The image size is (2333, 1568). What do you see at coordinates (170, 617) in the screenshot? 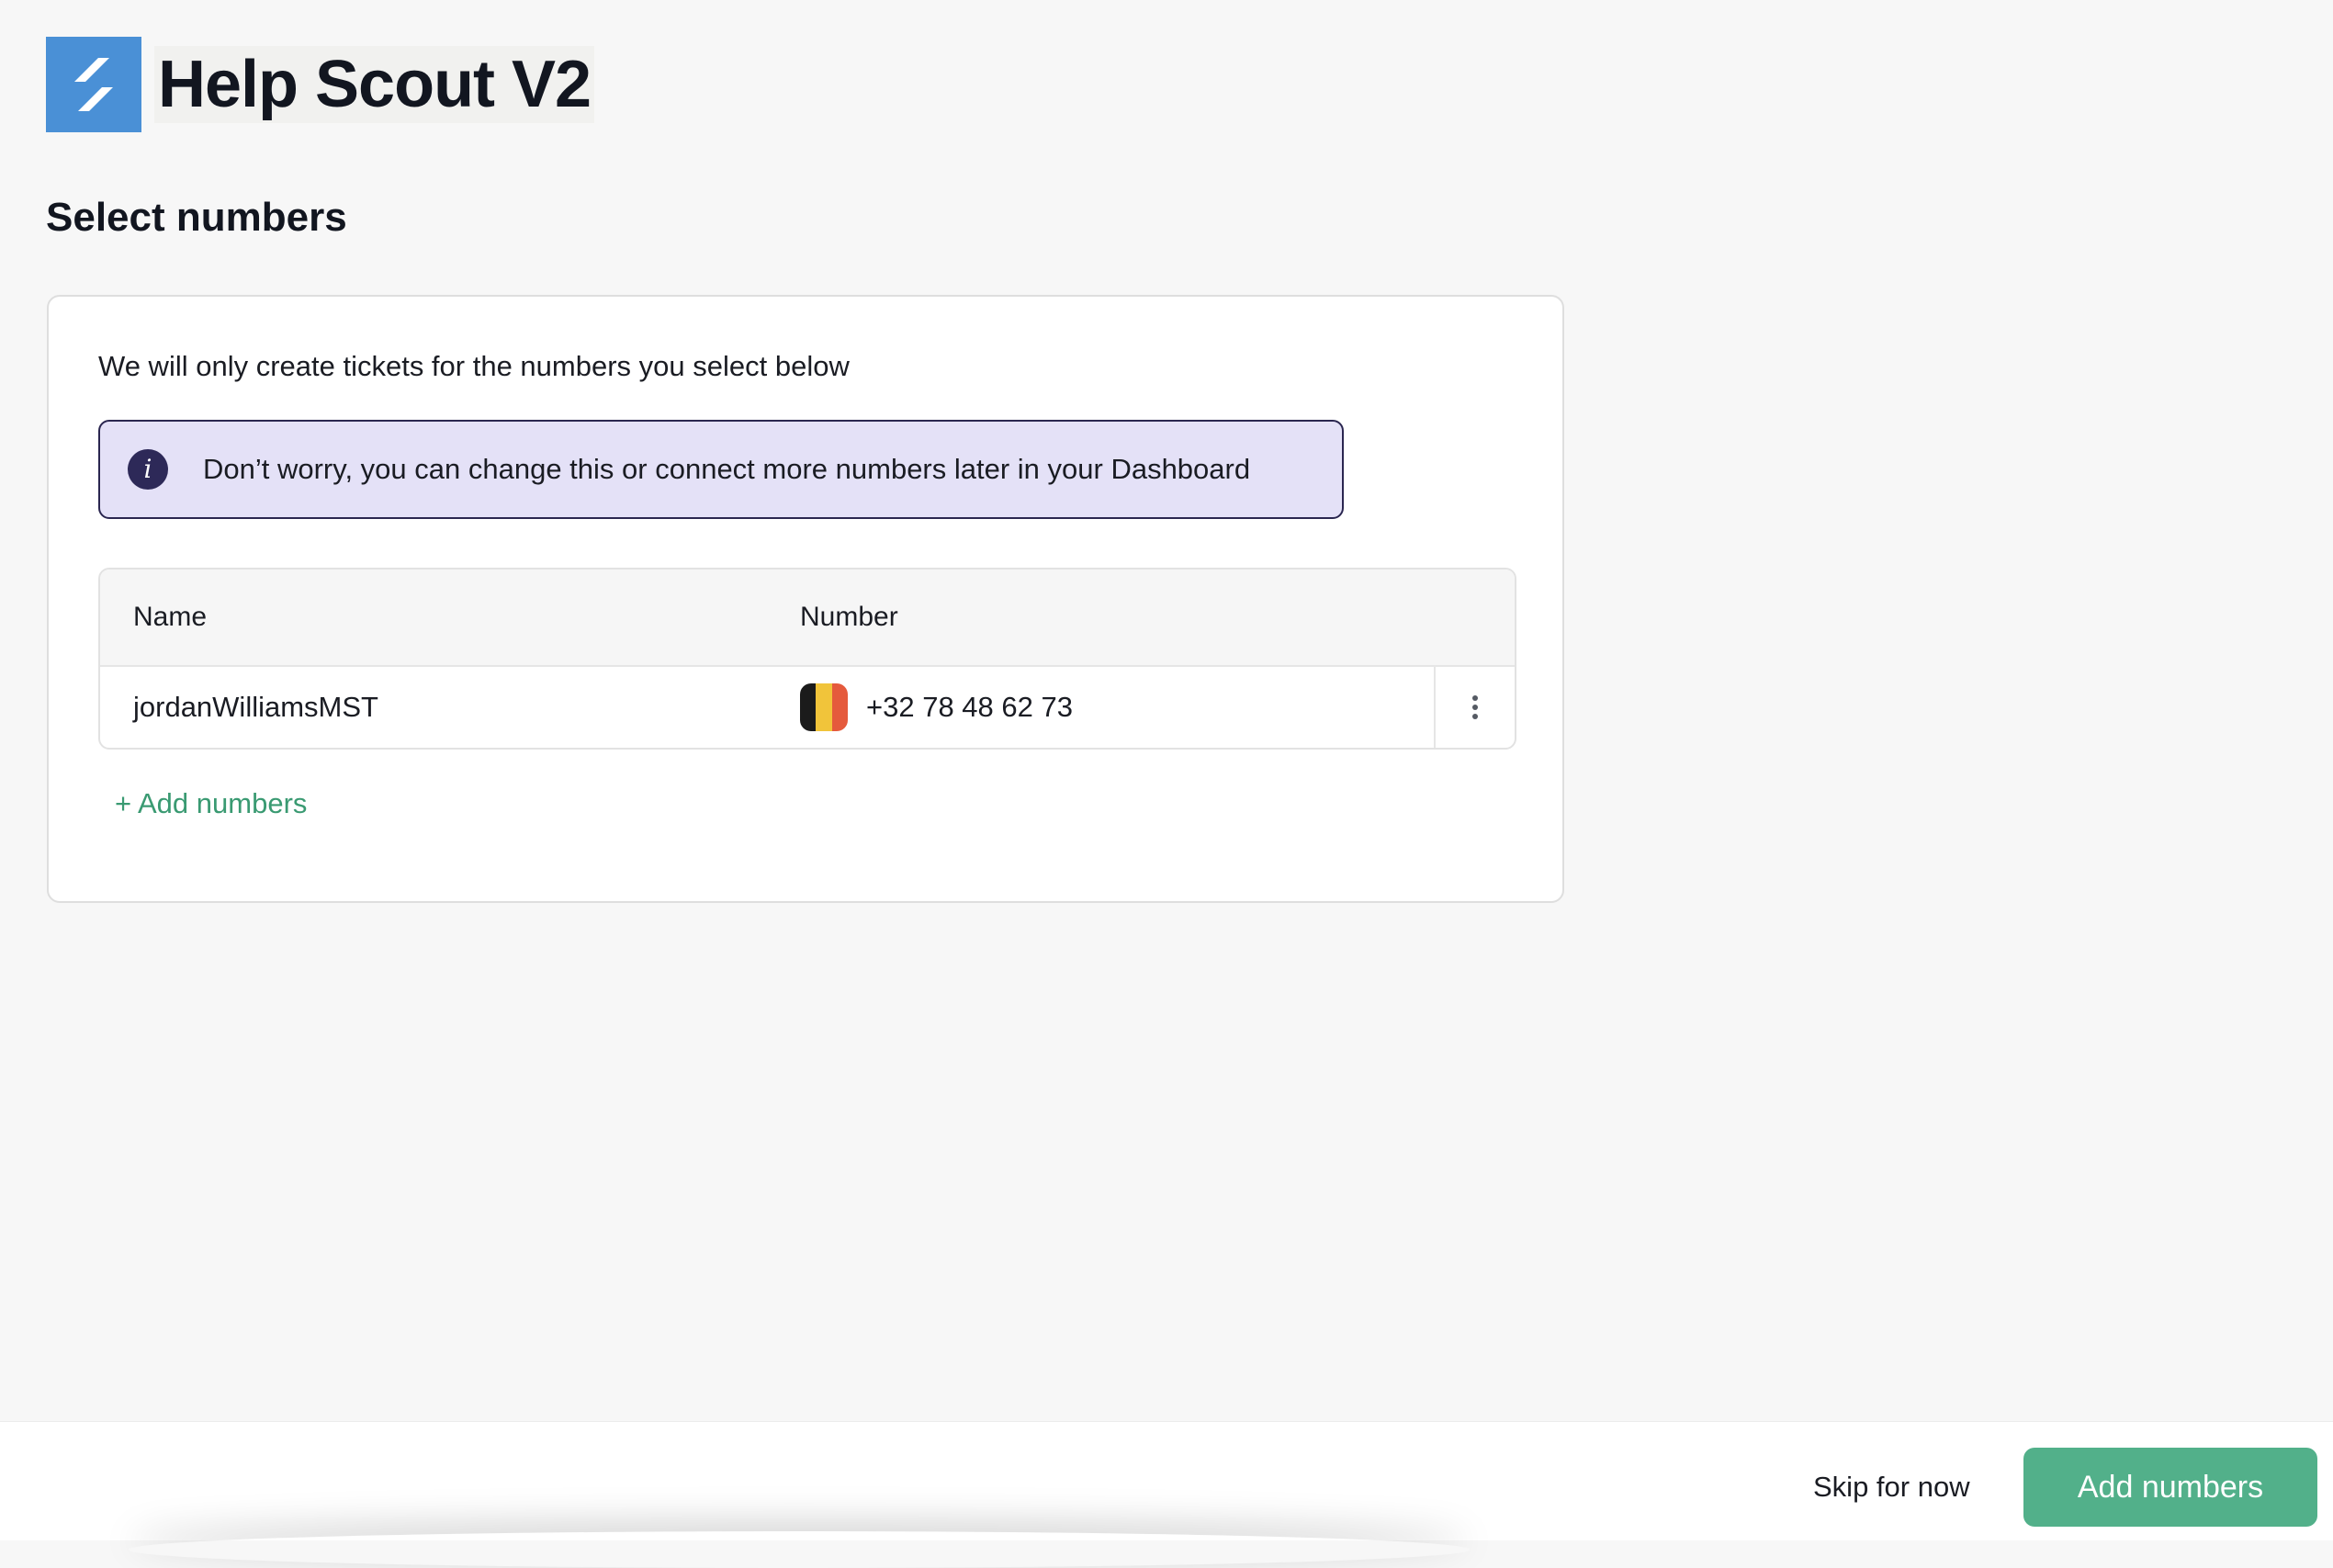
I see `column-header-name: Name` at bounding box center [170, 617].